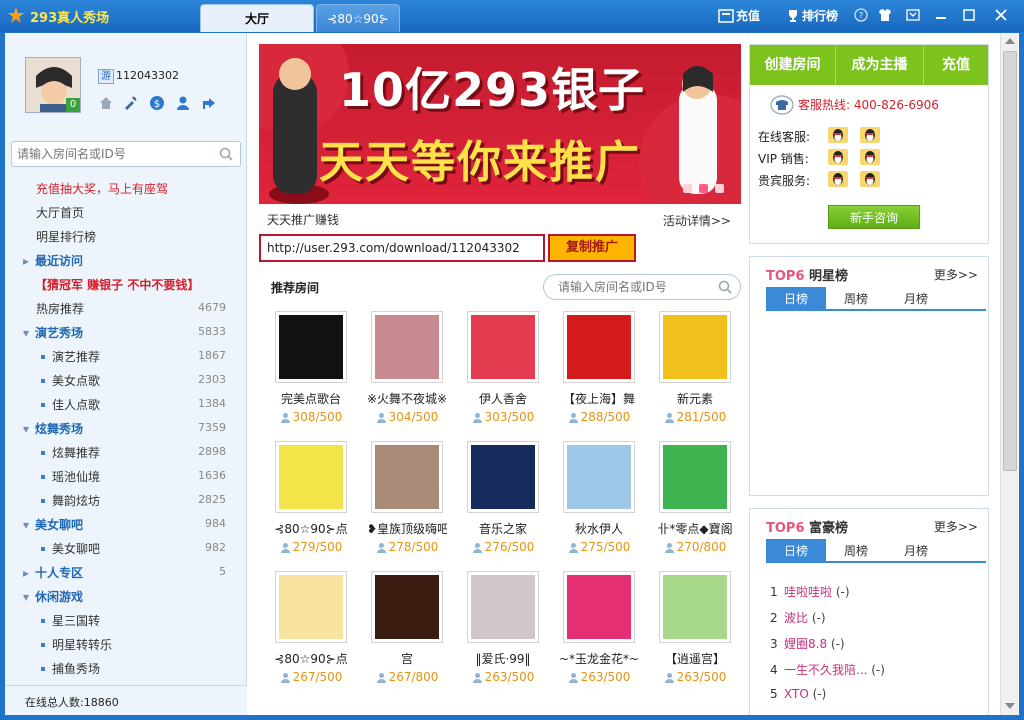 The height and width of the screenshot is (720, 1024). Describe the element at coordinates (110, 154) in the screenshot. I see `left-search-input` at that location.